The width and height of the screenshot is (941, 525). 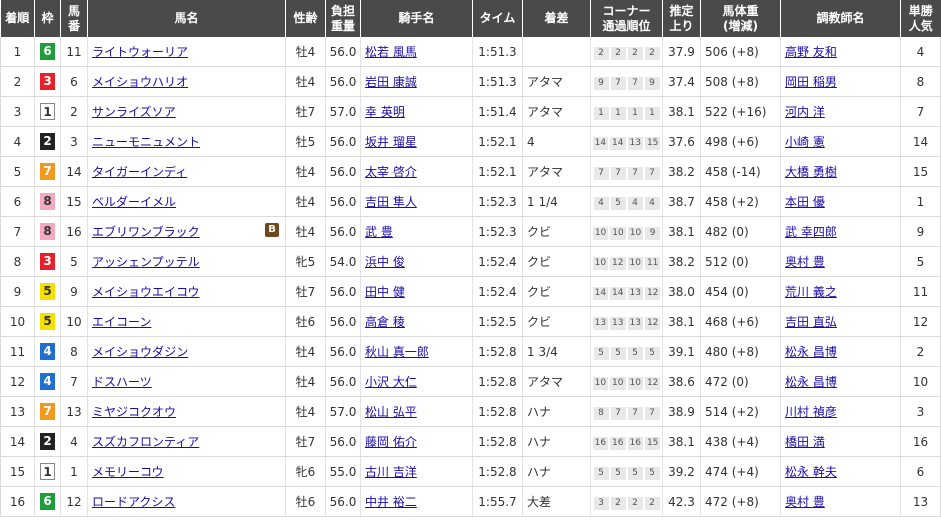 What do you see at coordinates (391, 472) in the screenshot?
I see `jockey-link: 古川 吉洋` at bounding box center [391, 472].